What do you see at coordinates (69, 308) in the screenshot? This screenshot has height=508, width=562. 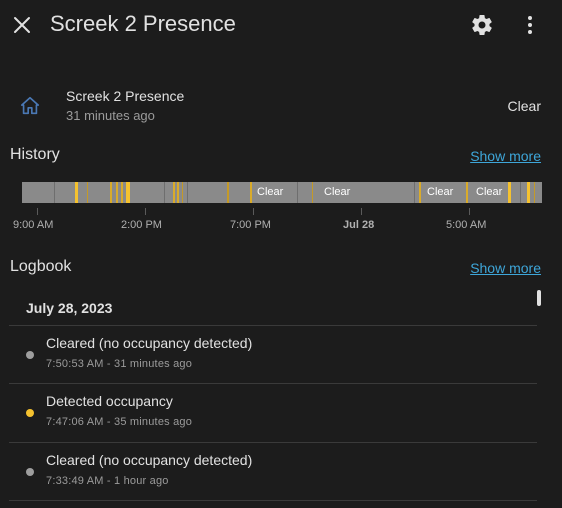 I see `logbook-date-header: July 28, 2023` at bounding box center [69, 308].